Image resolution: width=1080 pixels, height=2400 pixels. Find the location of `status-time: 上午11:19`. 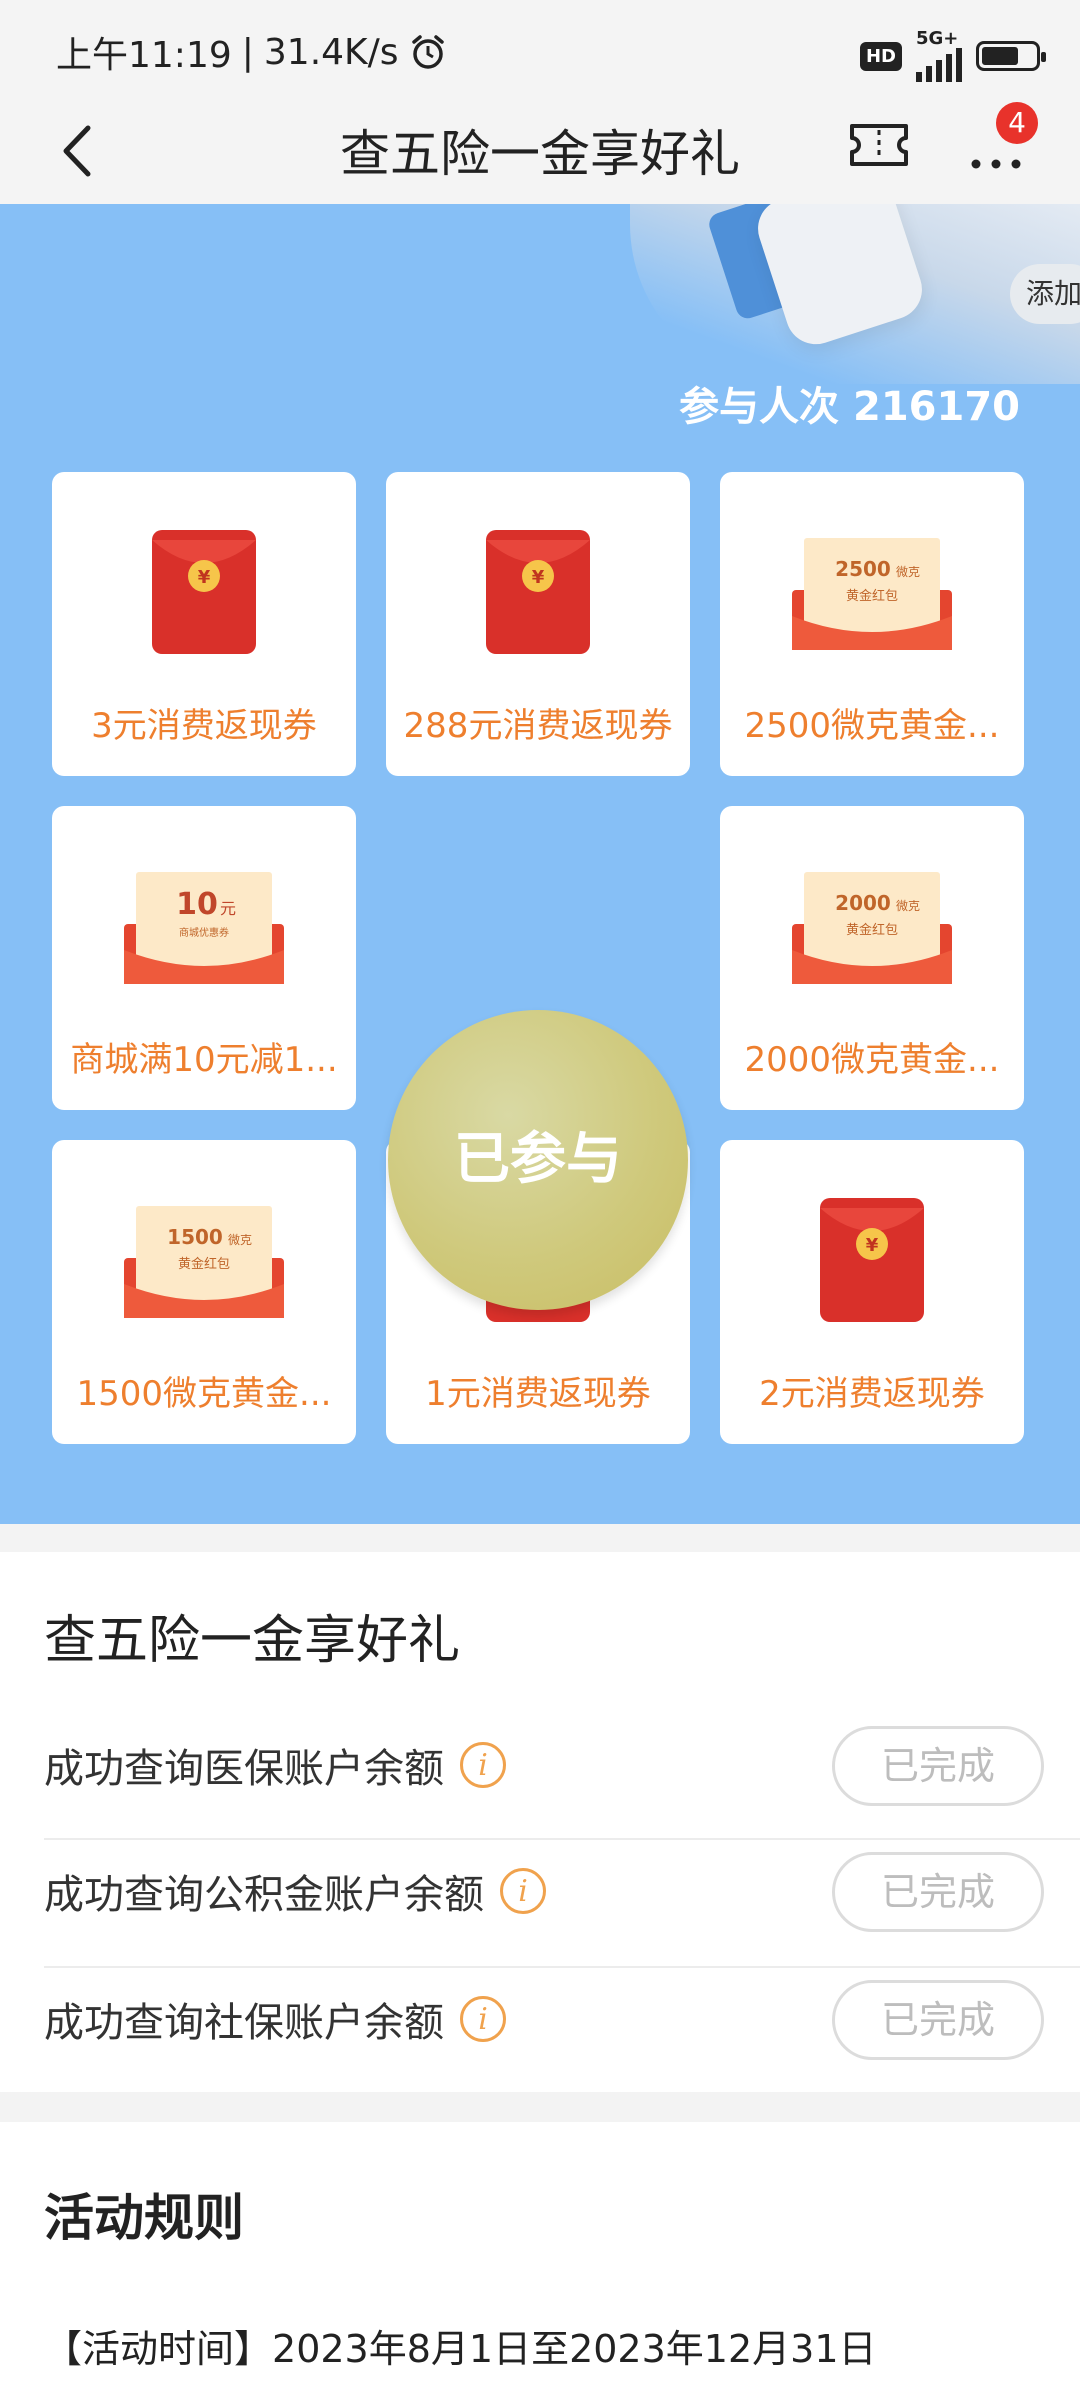

status-time: 上午11:19 is located at coordinates (144, 55).